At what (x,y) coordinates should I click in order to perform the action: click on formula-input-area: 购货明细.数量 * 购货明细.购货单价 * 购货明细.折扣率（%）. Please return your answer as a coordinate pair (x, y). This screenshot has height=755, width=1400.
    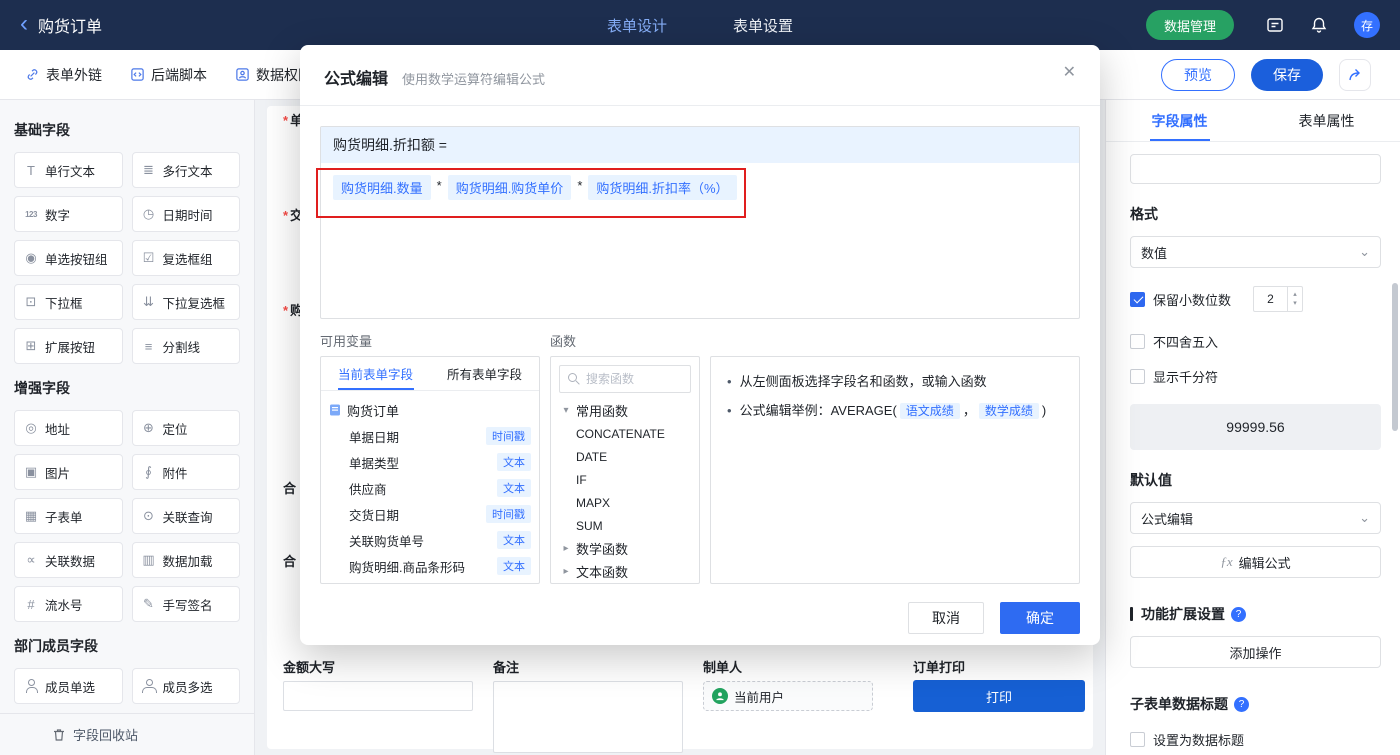
    Looking at the image, I should click on (700, 187).